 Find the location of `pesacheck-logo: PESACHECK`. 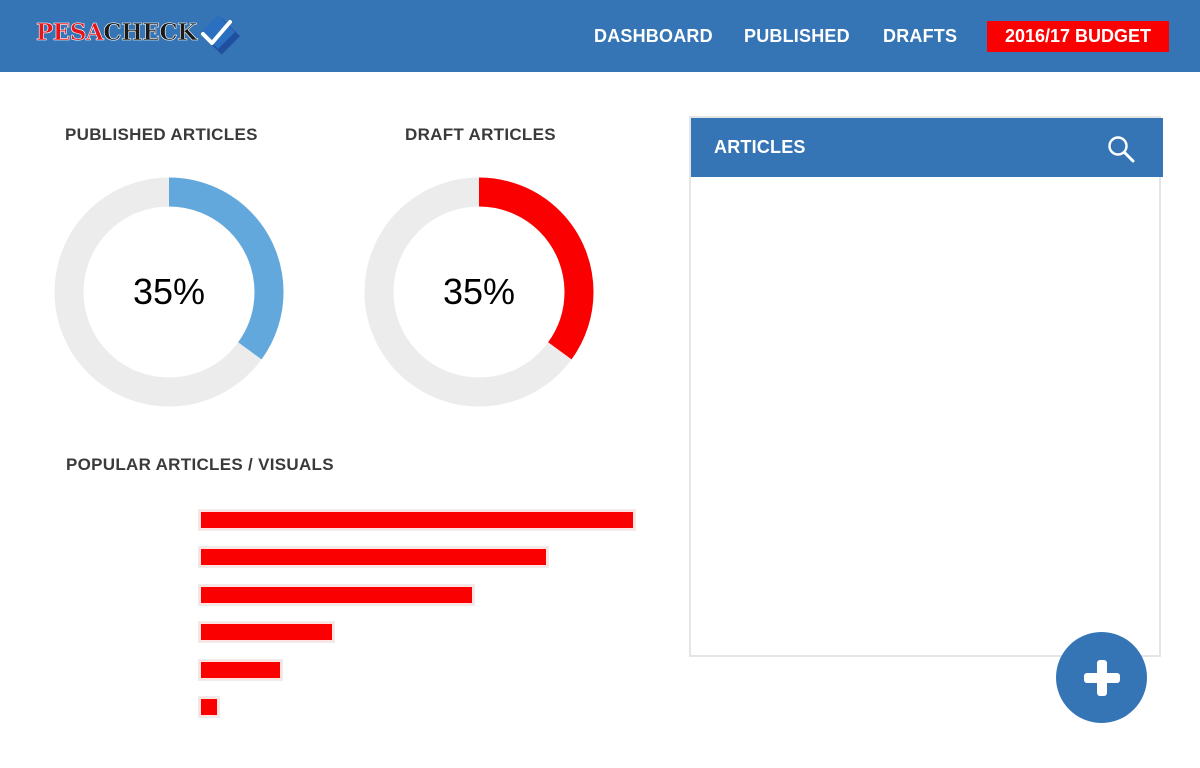

pesacheck-logo: PESACHECK is located at coordinates (144, 36).